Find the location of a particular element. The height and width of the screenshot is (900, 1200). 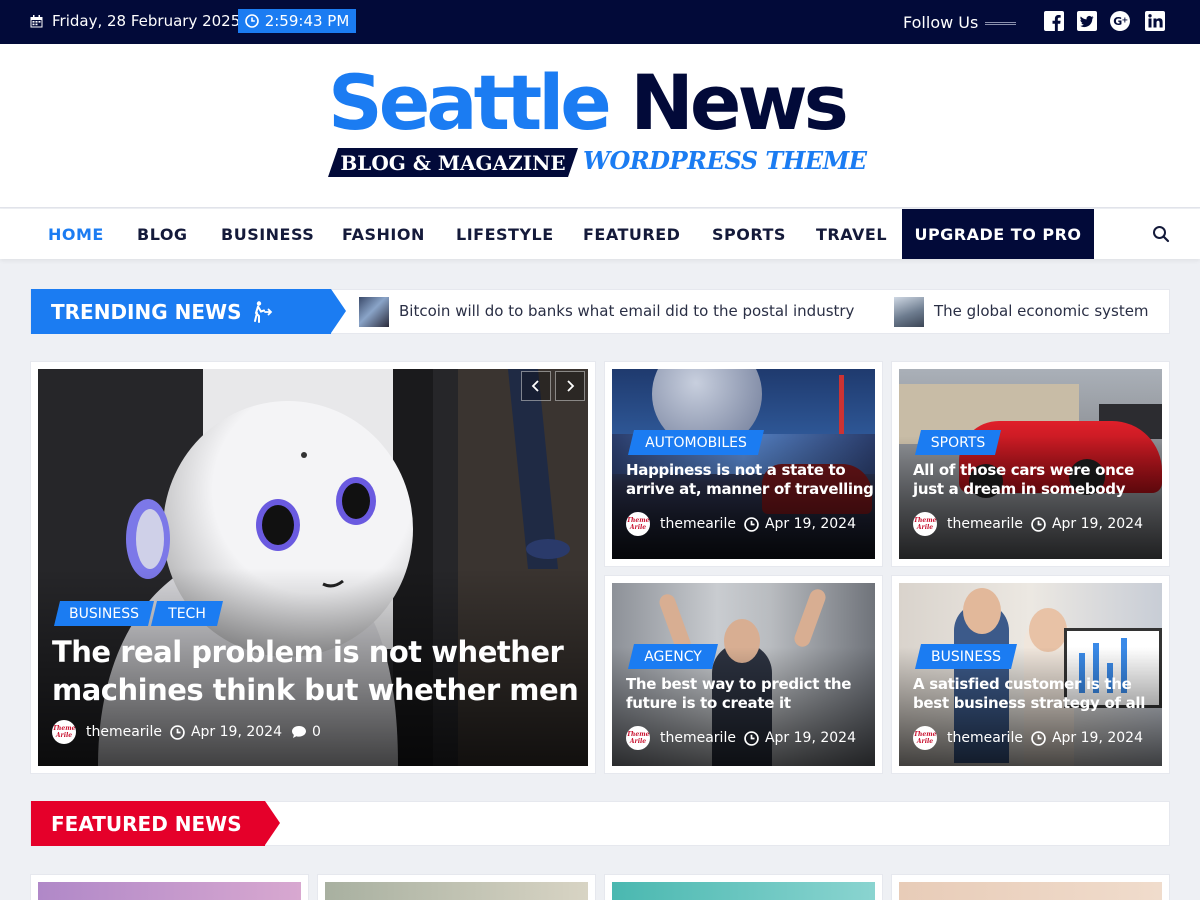

facebook-icon is located at coordinates (1054, 21).